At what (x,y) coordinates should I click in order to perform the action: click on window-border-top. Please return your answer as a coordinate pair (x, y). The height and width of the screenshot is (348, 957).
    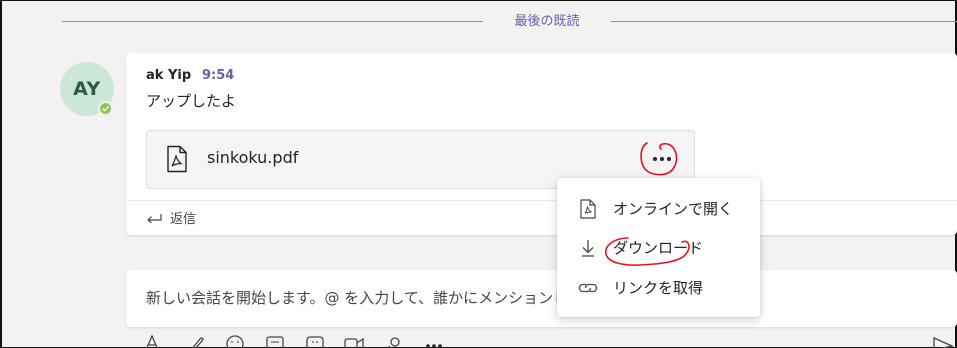
    Looking at the image, I should click on (478, 0).